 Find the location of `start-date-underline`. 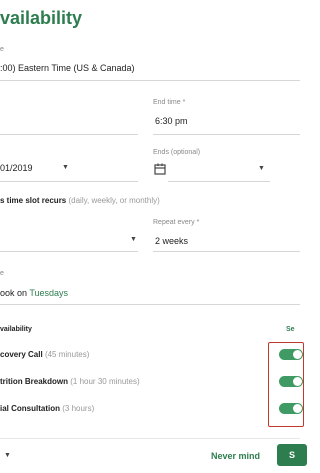

start-date-underline is located at coordinates (69, 181).